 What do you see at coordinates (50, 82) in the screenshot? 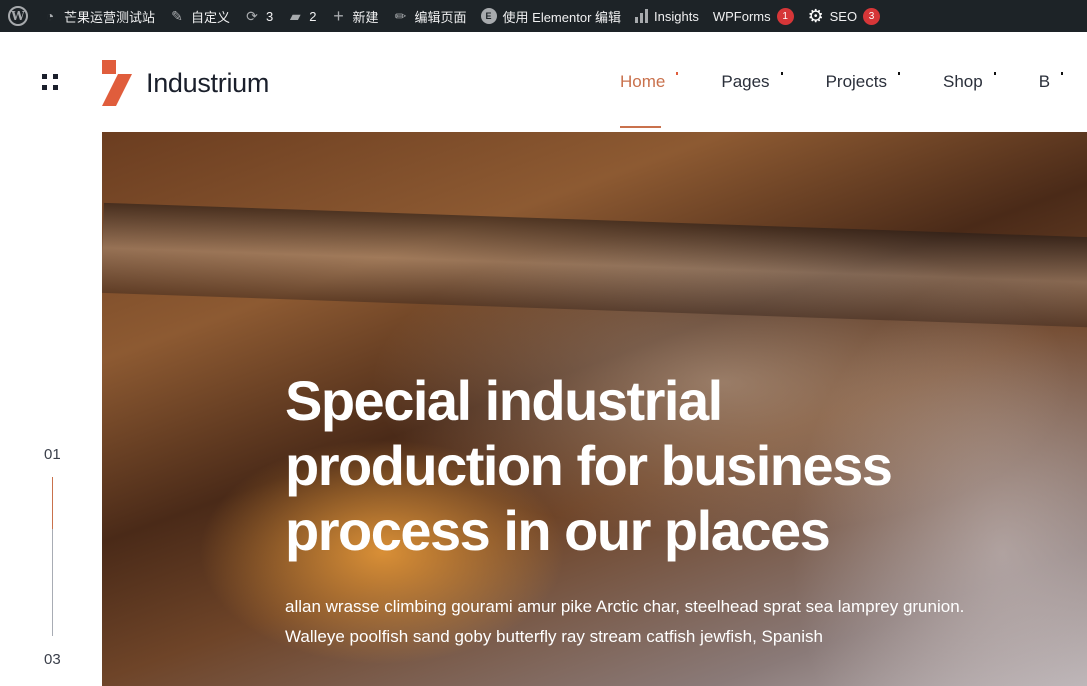
I see `menu-grid-icon` at bounding box center [50, 82].